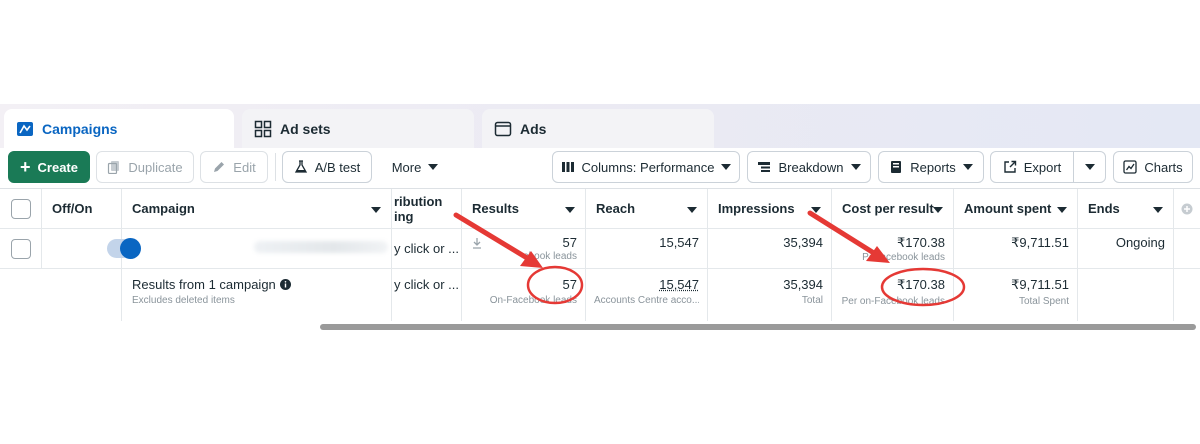 This screenshot has height=444, width=1200. I want to click on columns-dropdown: Columns: Performance, so click(646, 167).